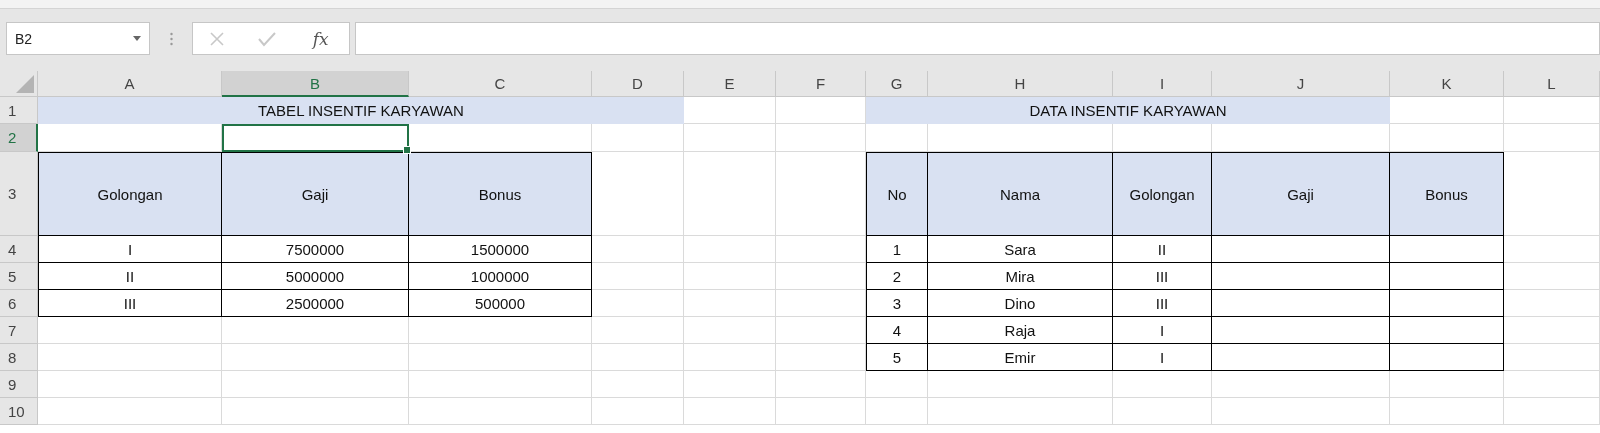  I want to click on fill-handle, so click(407, 150).